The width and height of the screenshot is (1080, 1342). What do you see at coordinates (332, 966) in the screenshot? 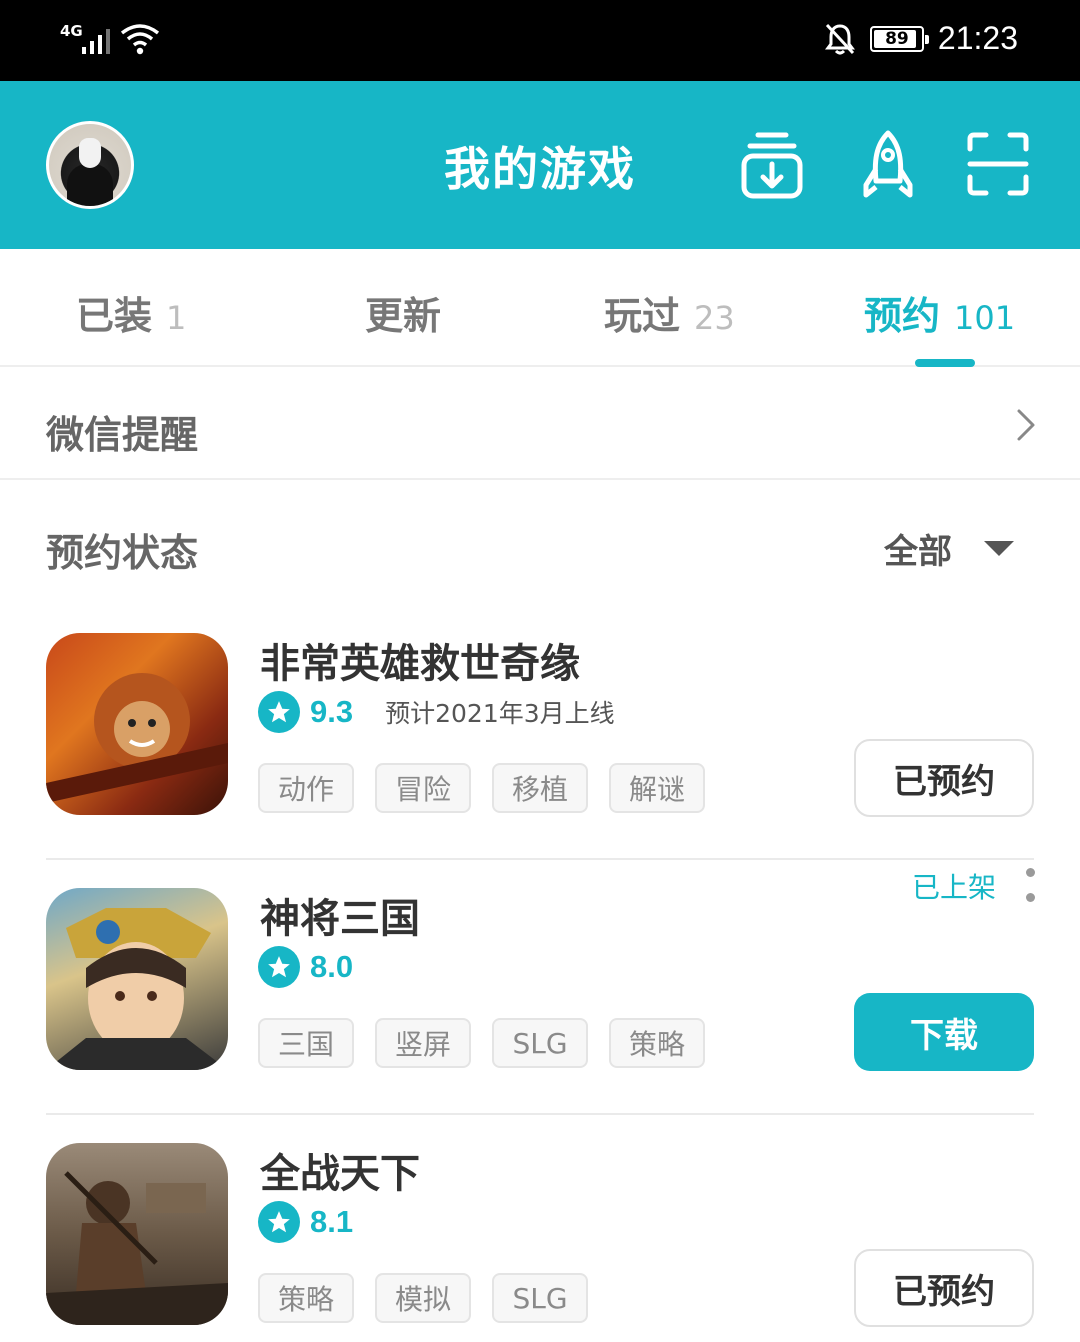
I see `game-score: 8.0` at bounding box center [332, 966].